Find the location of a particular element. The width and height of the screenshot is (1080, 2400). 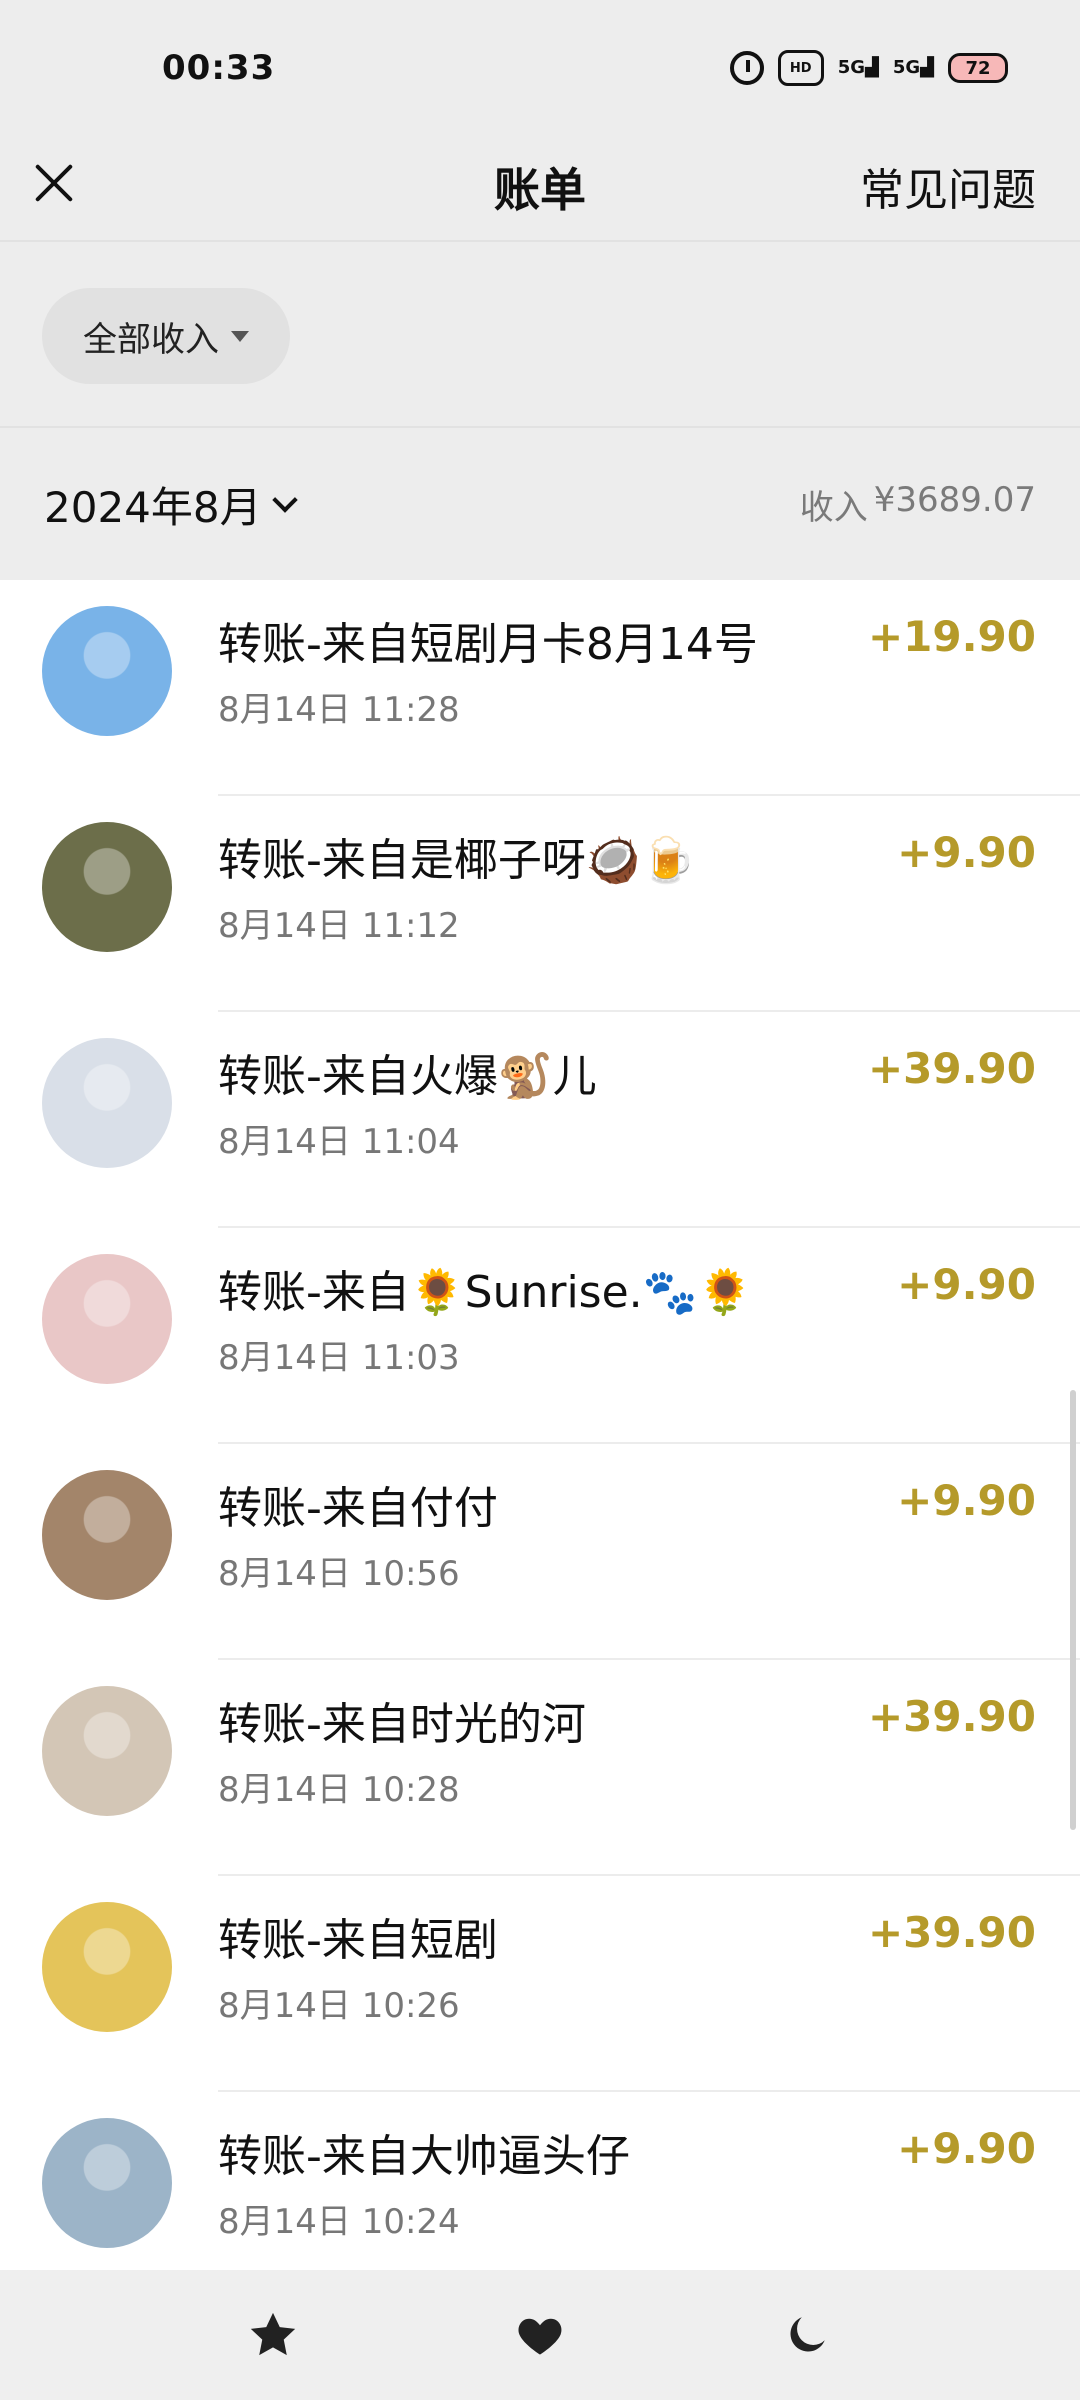

month-income-summary: 收入 ¥3689.07 is located at coordinates (918, 504).